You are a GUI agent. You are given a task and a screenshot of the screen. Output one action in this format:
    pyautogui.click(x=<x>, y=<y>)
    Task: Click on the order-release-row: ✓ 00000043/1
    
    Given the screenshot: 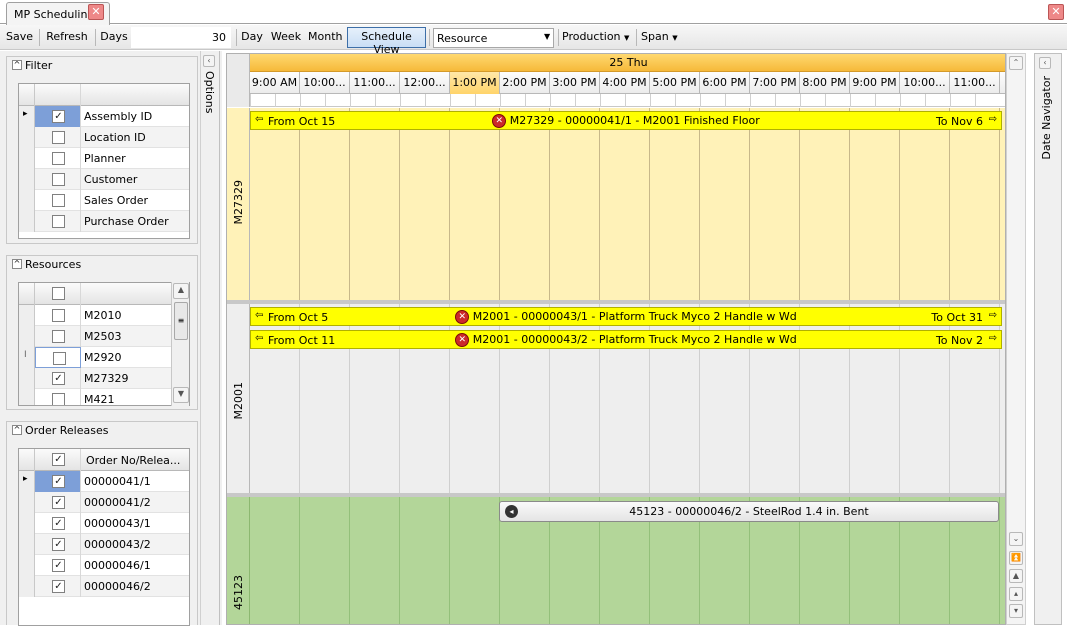 What is the action you would take?
    pyautogui.click(x=104, y=523)
    